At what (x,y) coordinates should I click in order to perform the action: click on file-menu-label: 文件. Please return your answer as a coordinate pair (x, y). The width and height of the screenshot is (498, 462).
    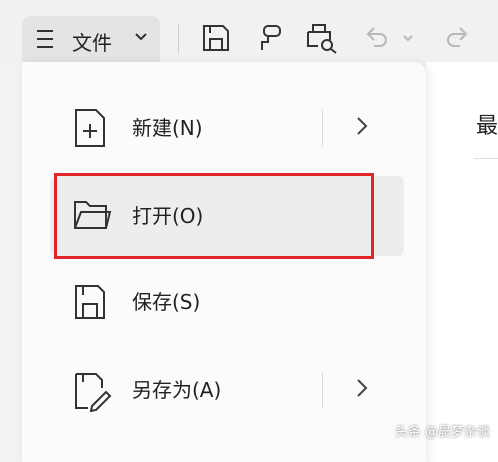
    Looking at the image, I should click on (92, 43).